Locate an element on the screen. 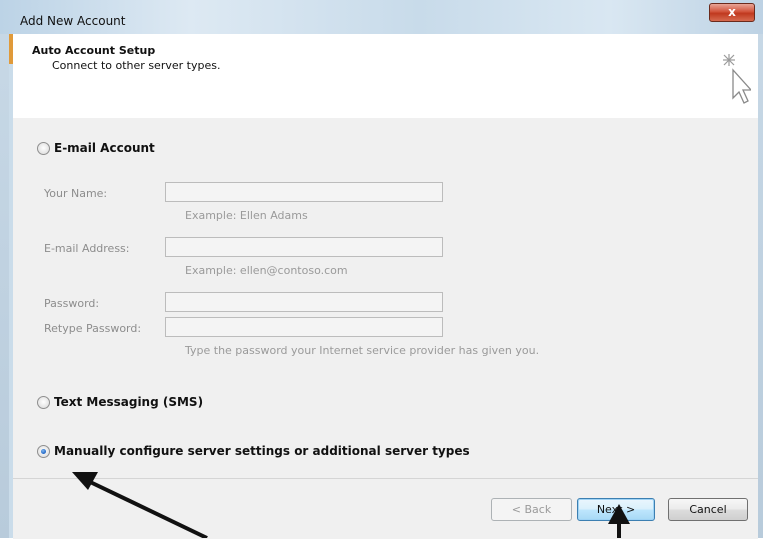 The height and width of the screenshot is (539, 763). your-name-input is located at coordinates (304, 192).